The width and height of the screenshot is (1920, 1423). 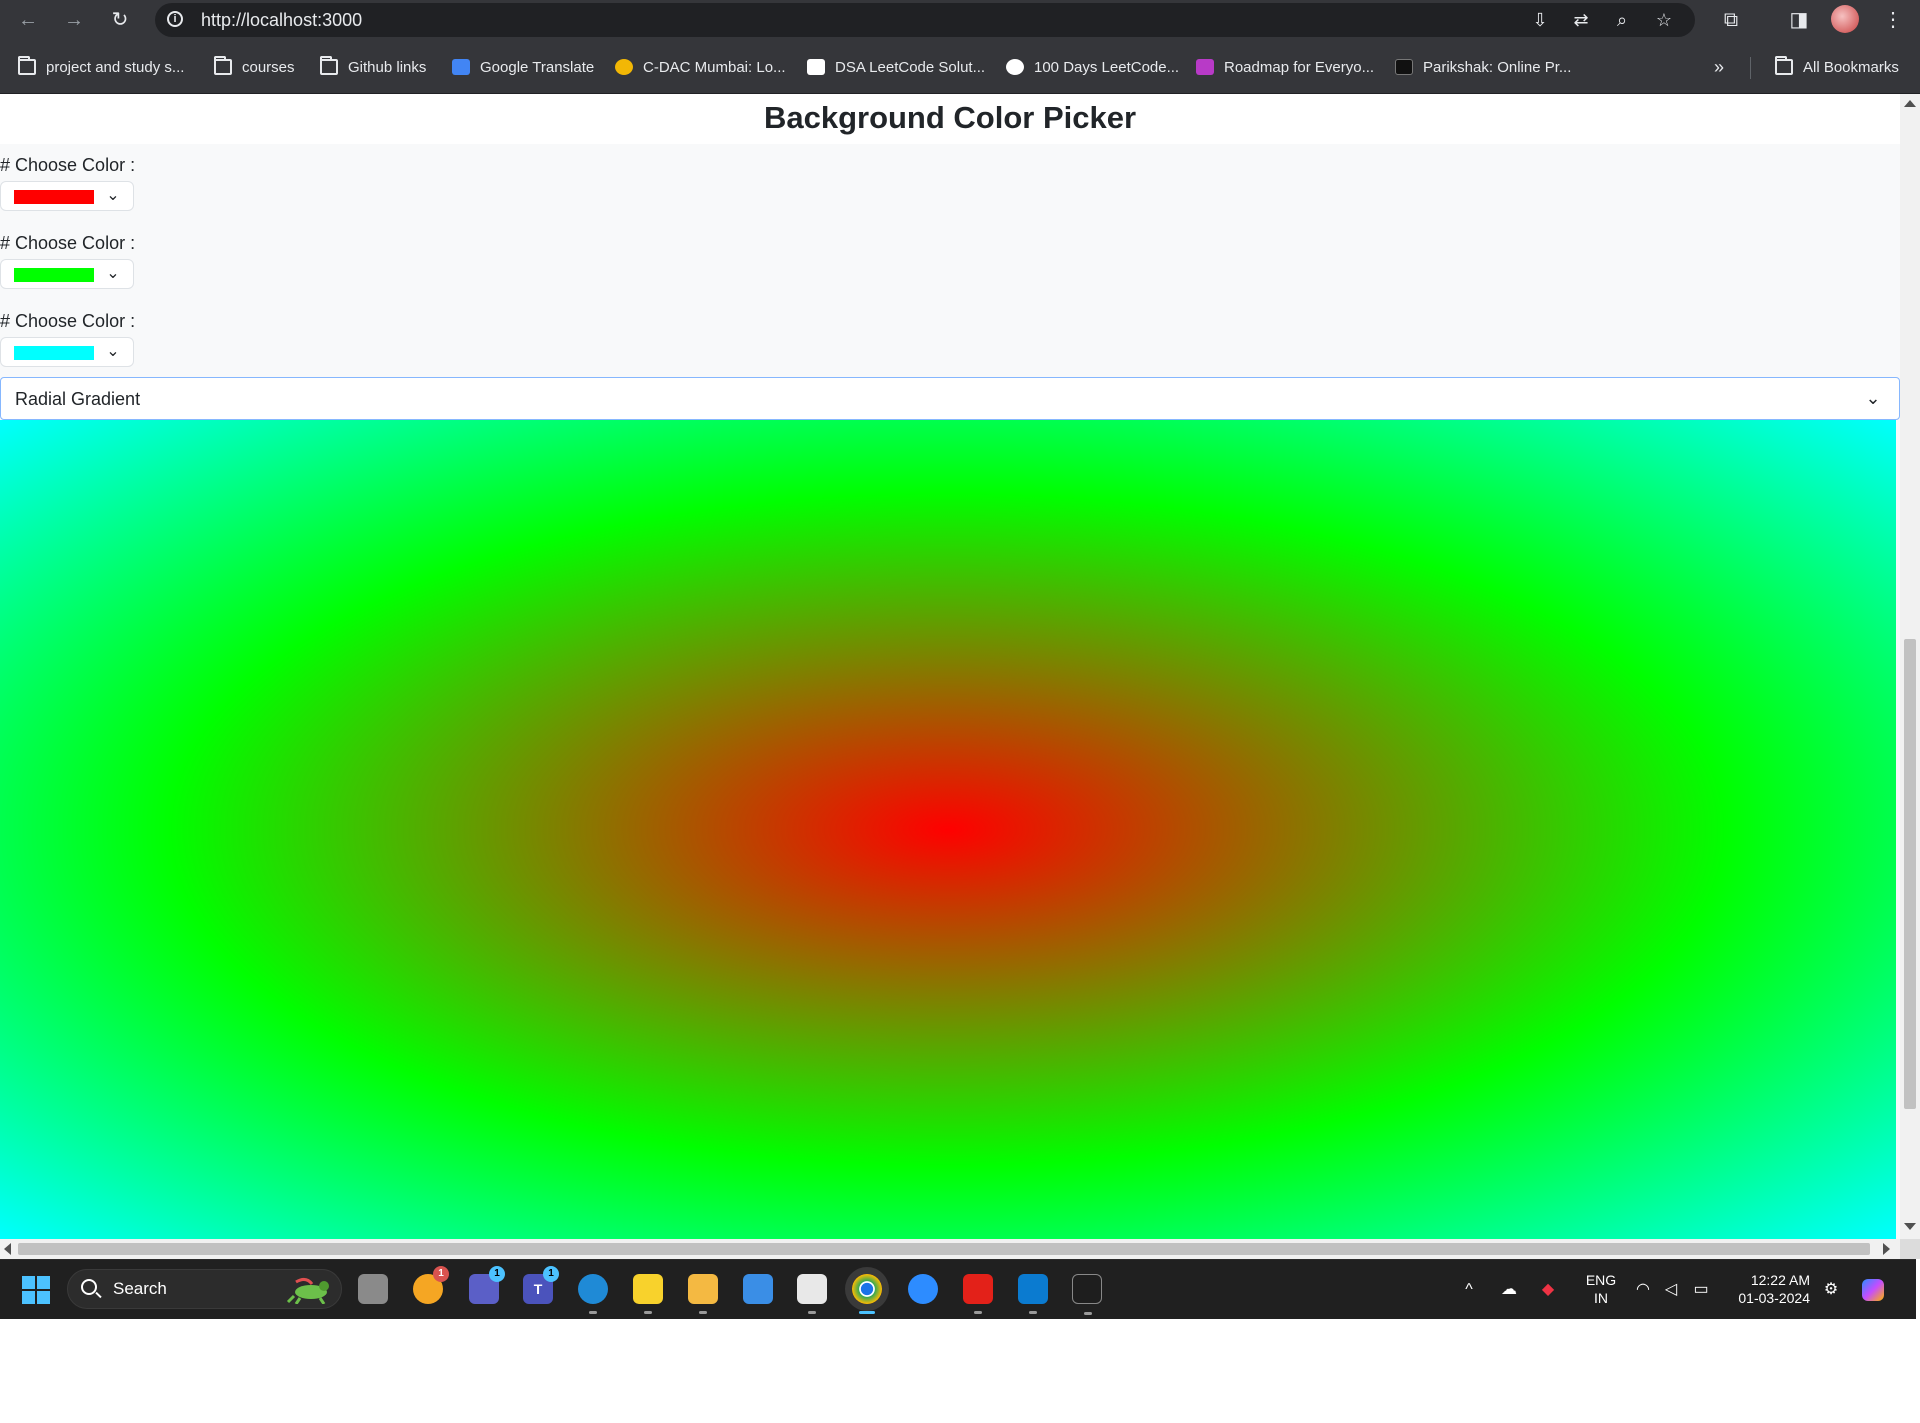 What do you see at coordinates (89, 1287) in the screenshot?
I see `search-icon` at bounding box center [89, 1287].